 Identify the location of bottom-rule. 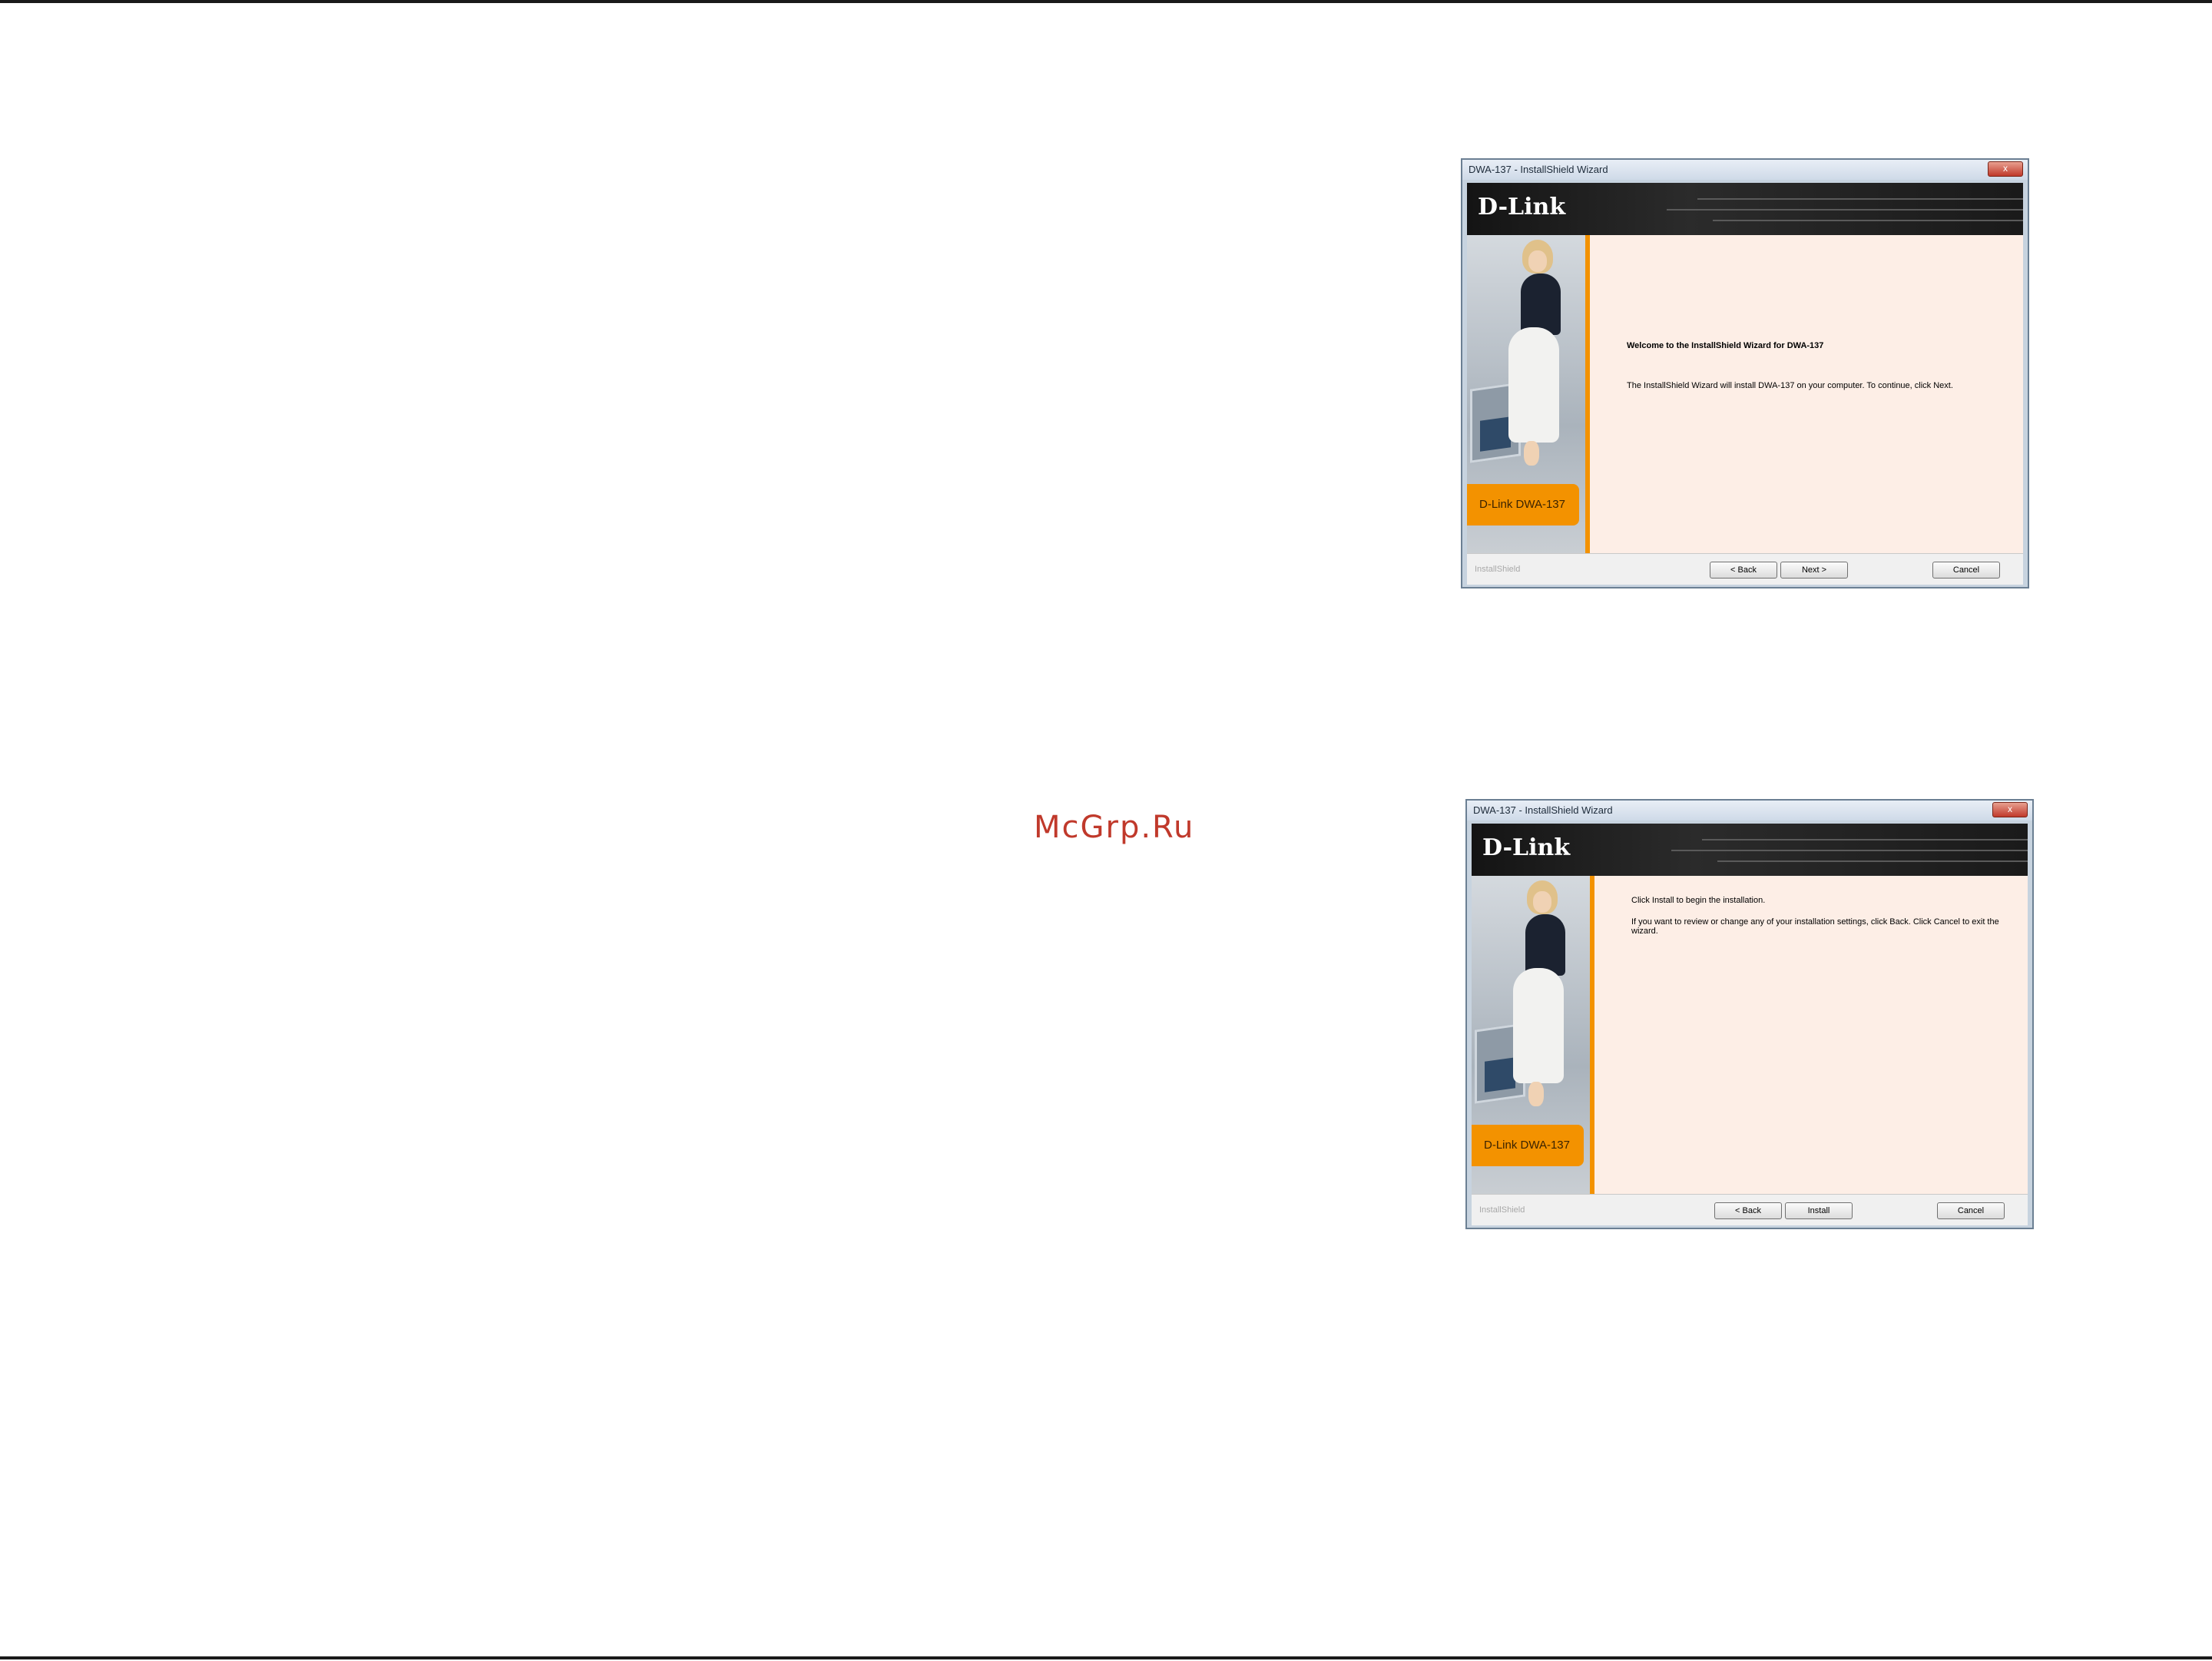
(1106, 1657).